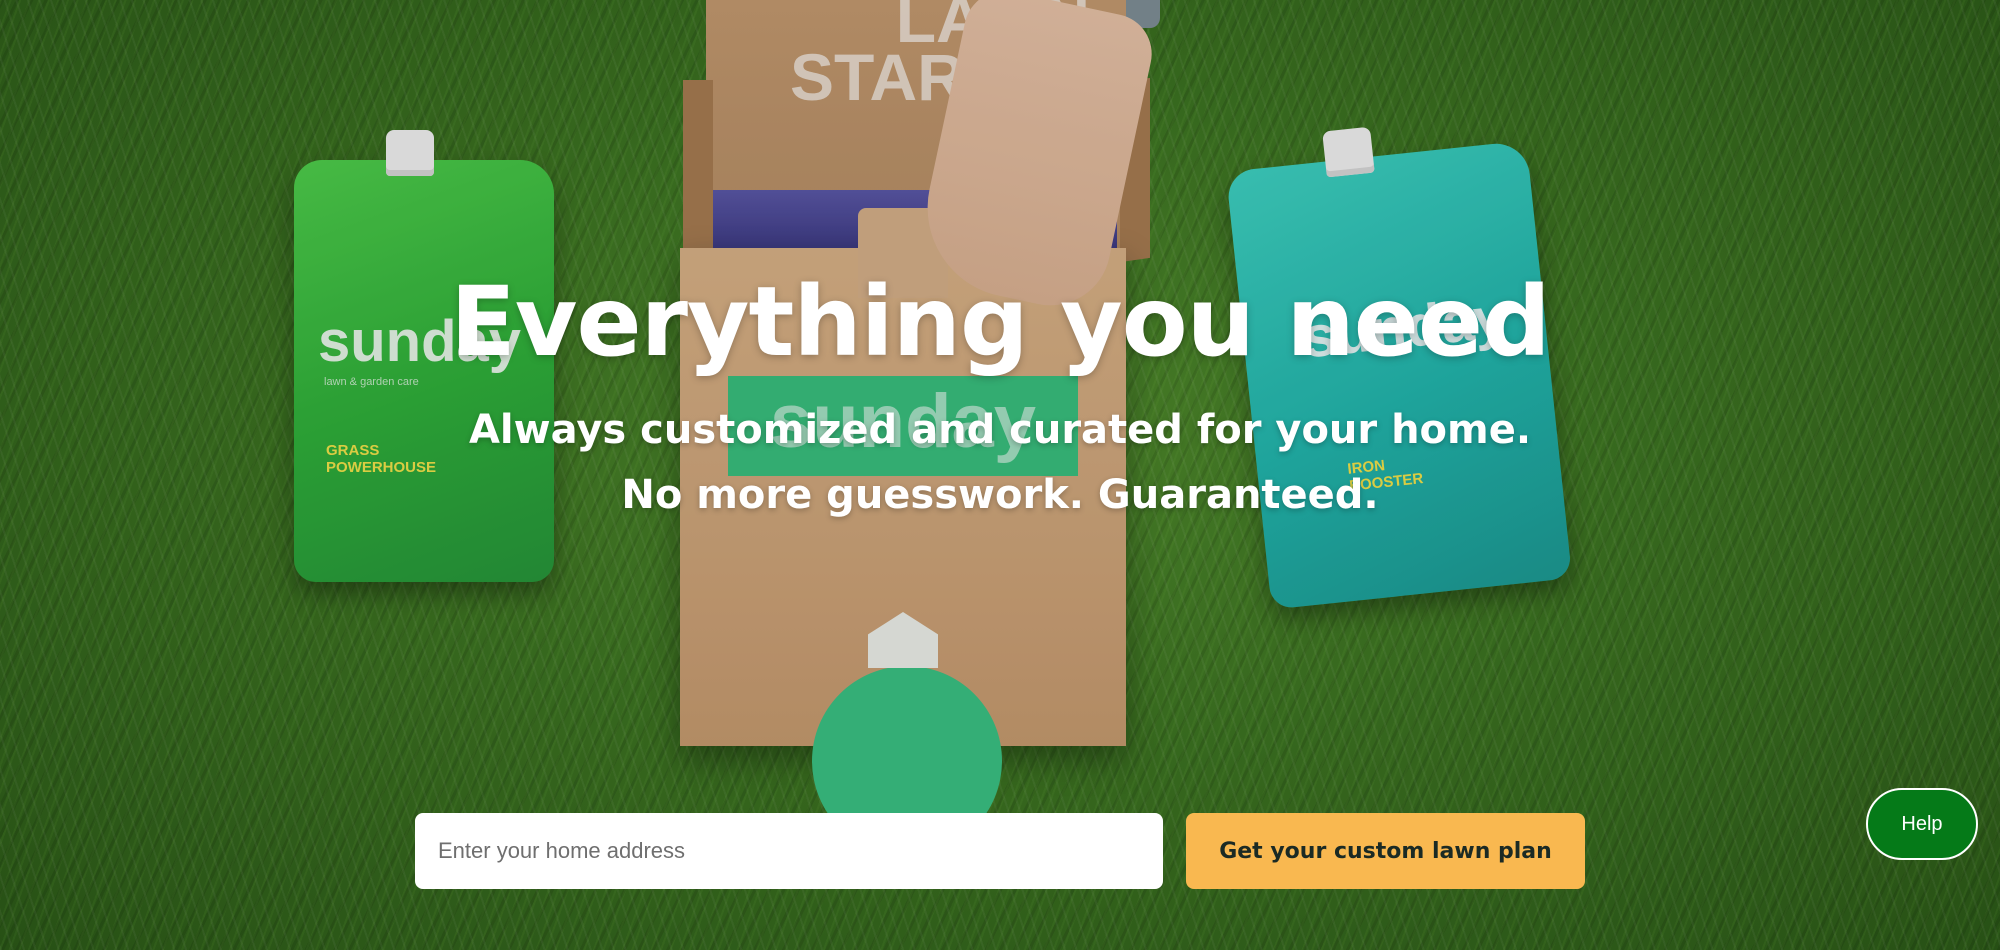  I want to click on help-button: Help, so click(1922, 824).